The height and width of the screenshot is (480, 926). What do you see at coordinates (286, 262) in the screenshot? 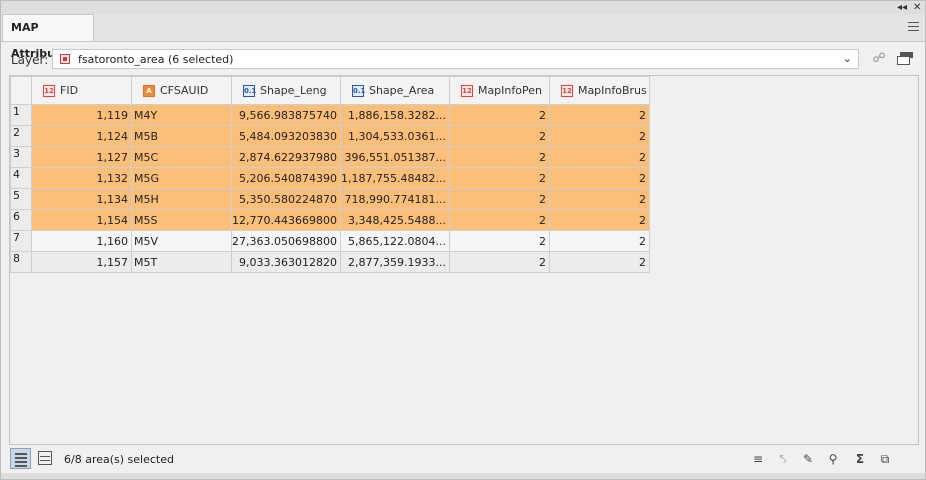
I see `table-cell: 9,033.363012820` at bounding box center [286, 262].